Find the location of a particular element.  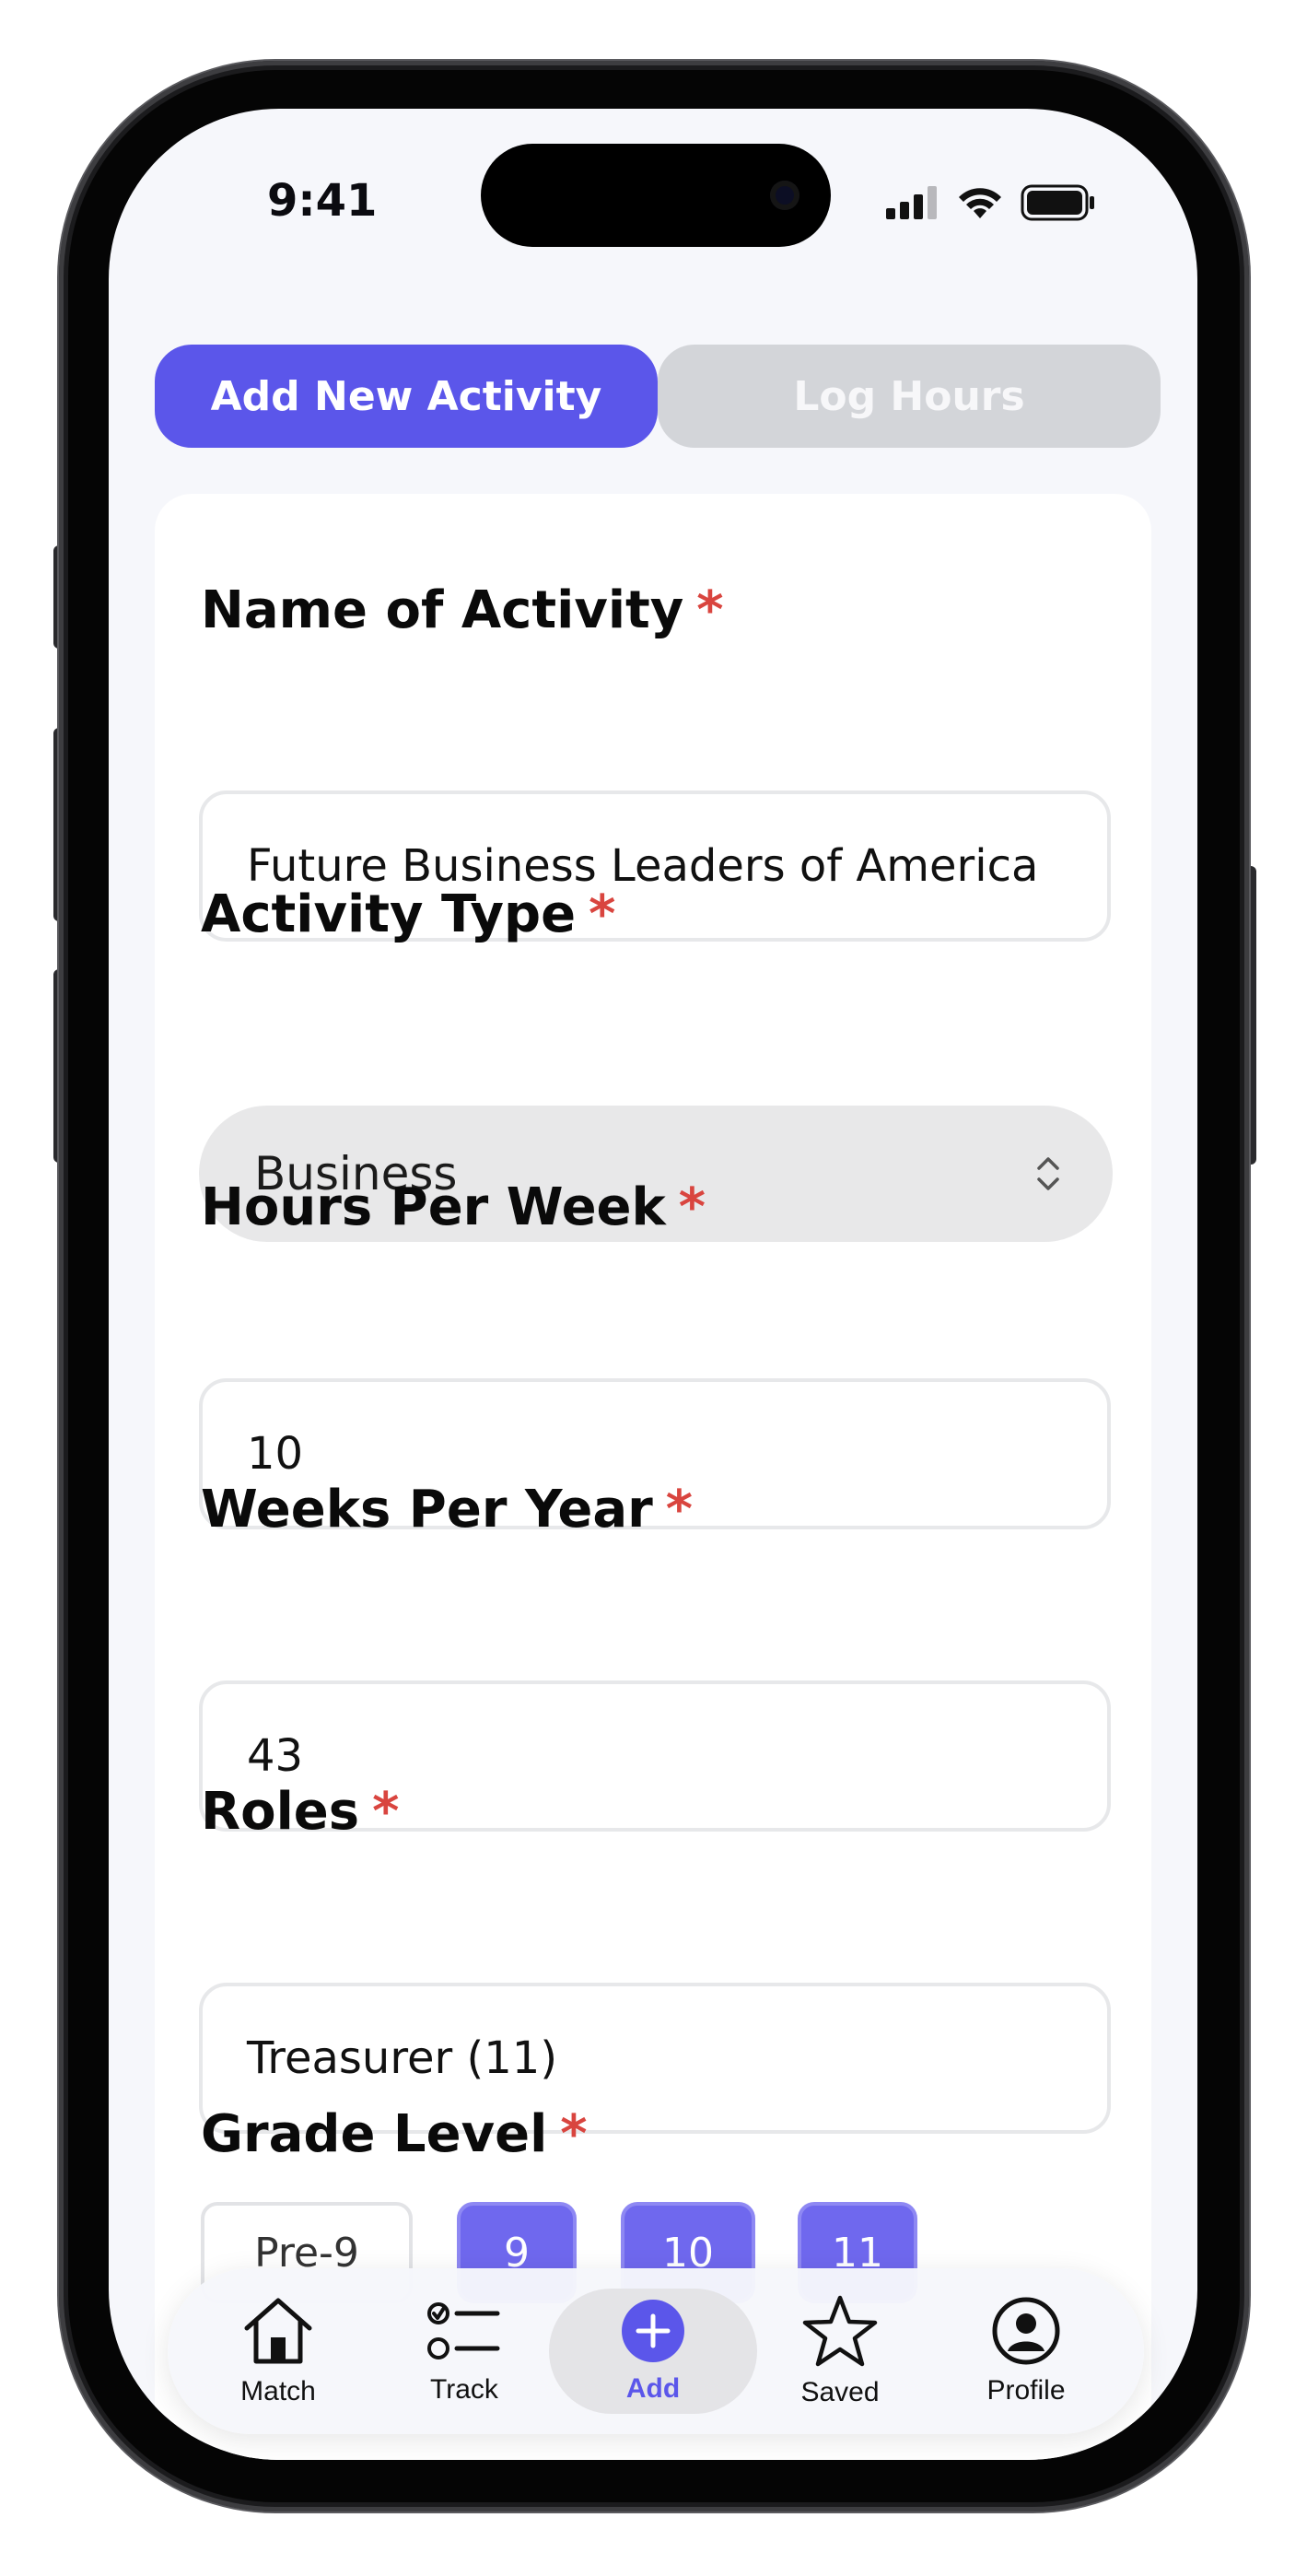

activity-type-label: Activity Type * is located at coordinates (409, 914).